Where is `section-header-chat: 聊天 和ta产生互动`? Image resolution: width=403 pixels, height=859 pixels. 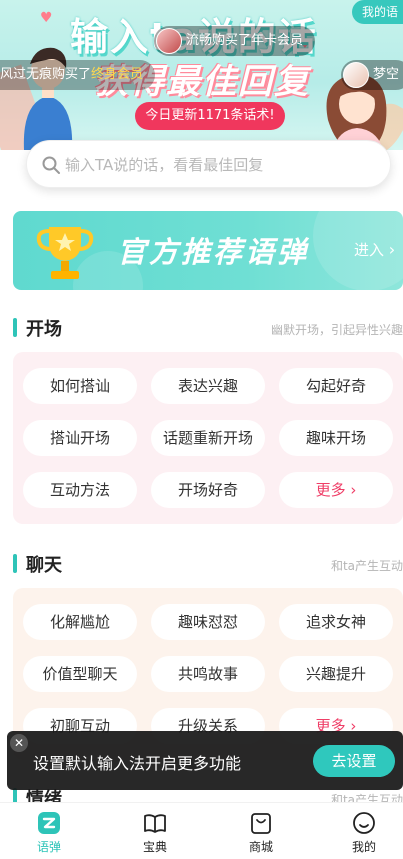
section-header-chat: 聊天 和ta产生互动 is located at coordinates (208, 564).